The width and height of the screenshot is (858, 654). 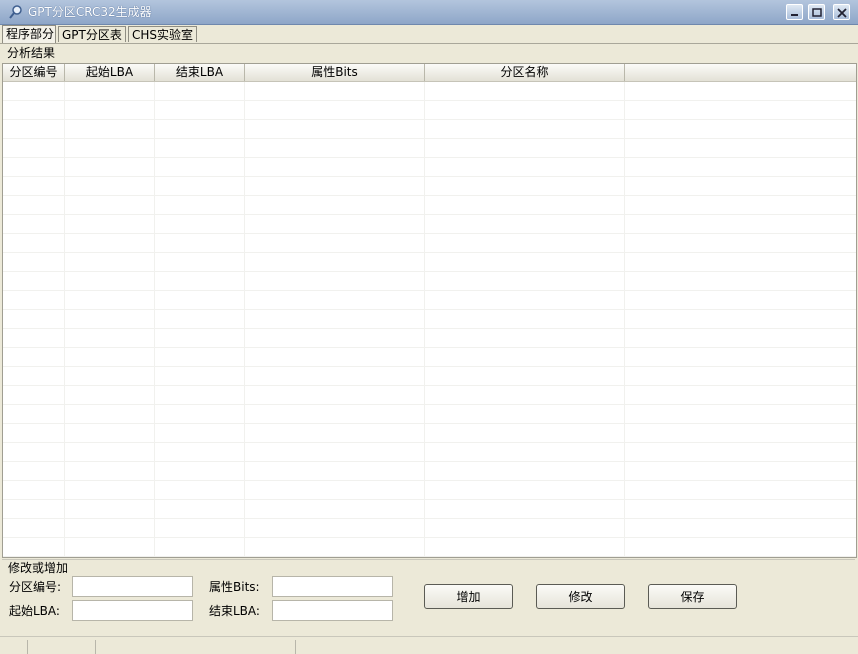 What do you see at coordinates (794, 15) in the screenshot?
I see `minimize-icon` at bounding box center [794, 15].